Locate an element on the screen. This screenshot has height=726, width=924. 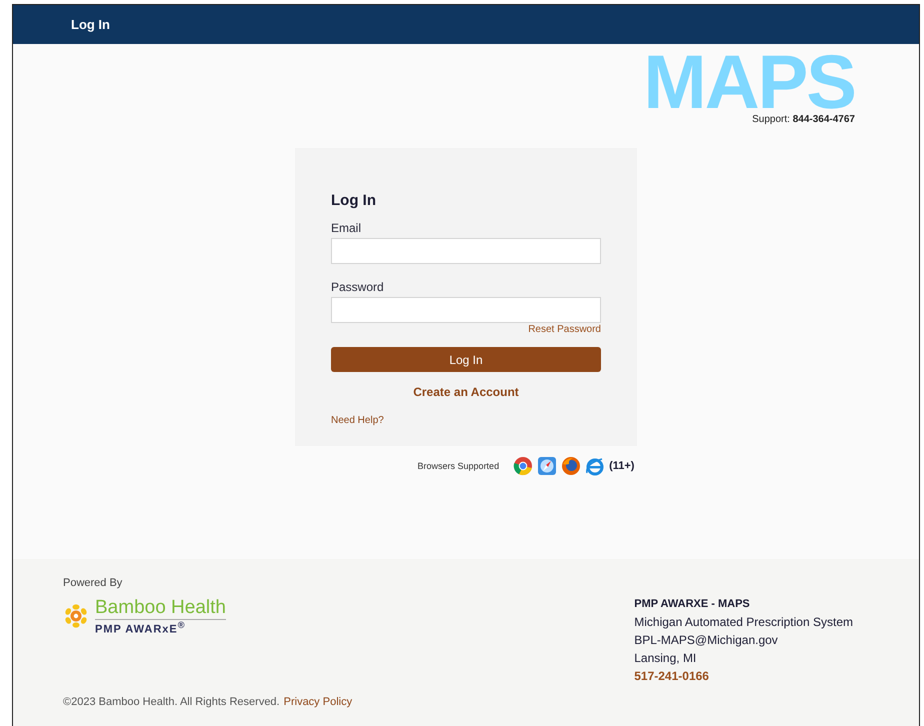
brand-name: Bamboo Health is located at coordinates (160, 608).